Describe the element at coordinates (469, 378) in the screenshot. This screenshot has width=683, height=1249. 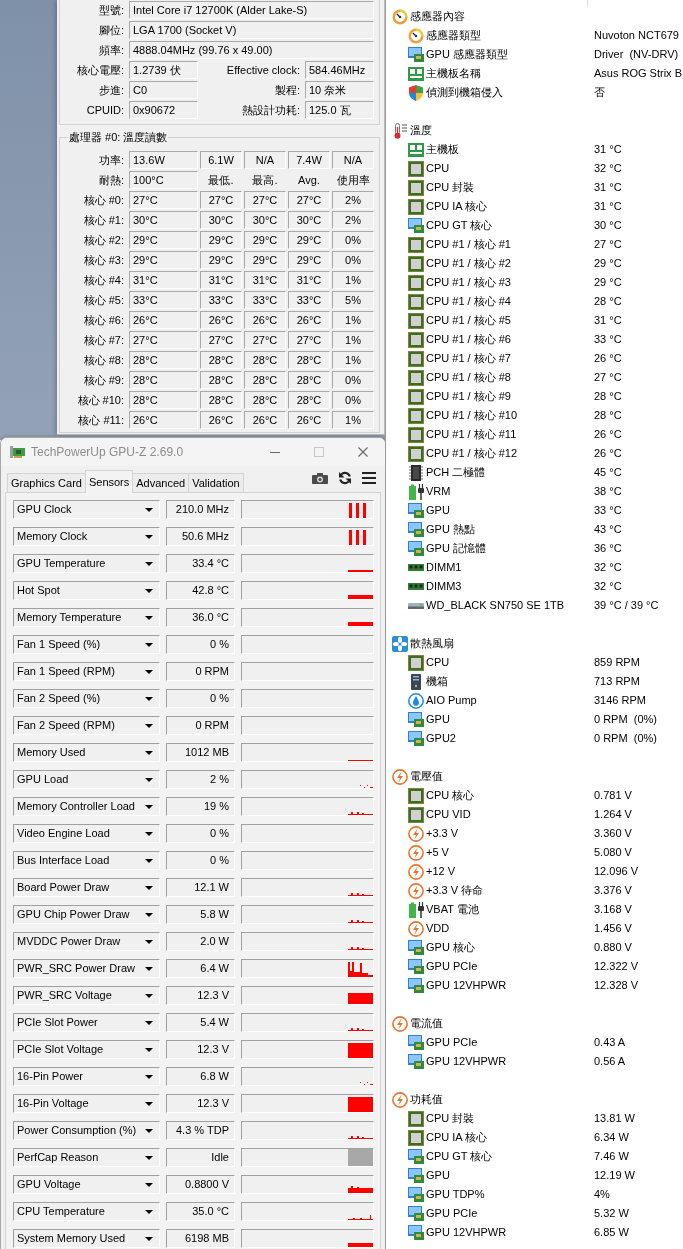
I see `sensor-label: CPU #1 / 核心 #8` at that location.